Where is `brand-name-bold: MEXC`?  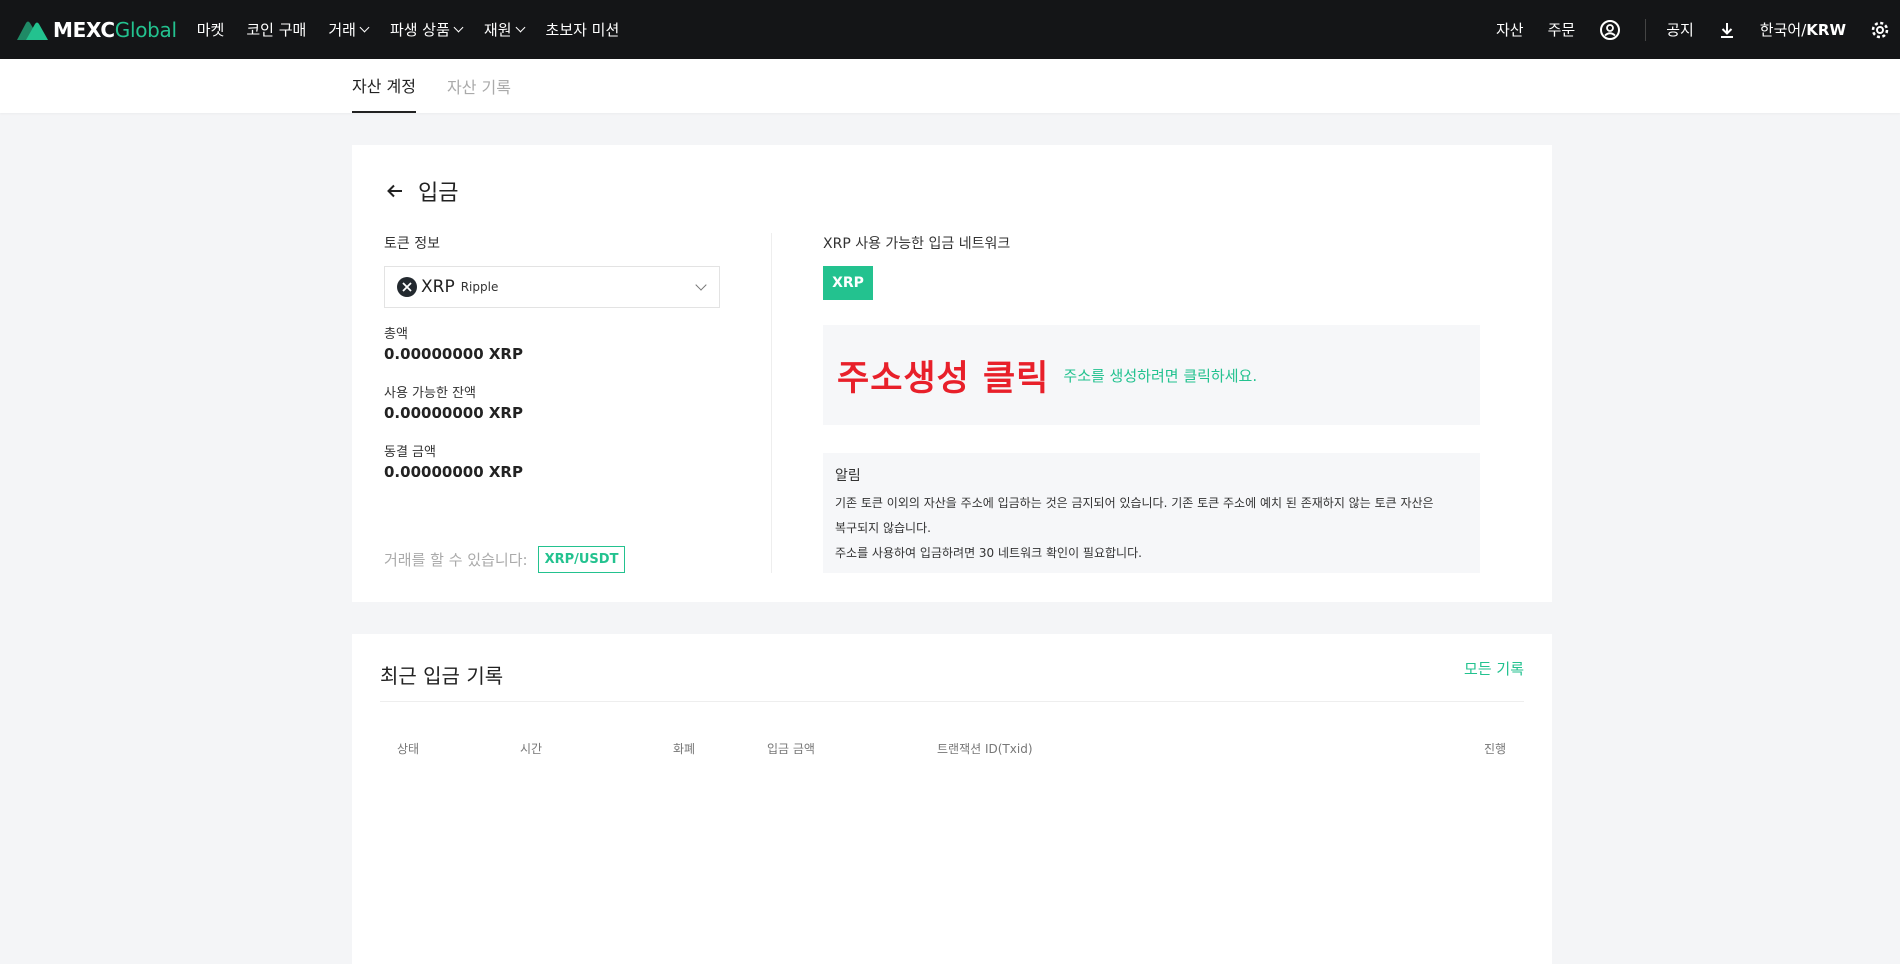 brand-name-bold: MEXC is located at coordinates (84, 29).